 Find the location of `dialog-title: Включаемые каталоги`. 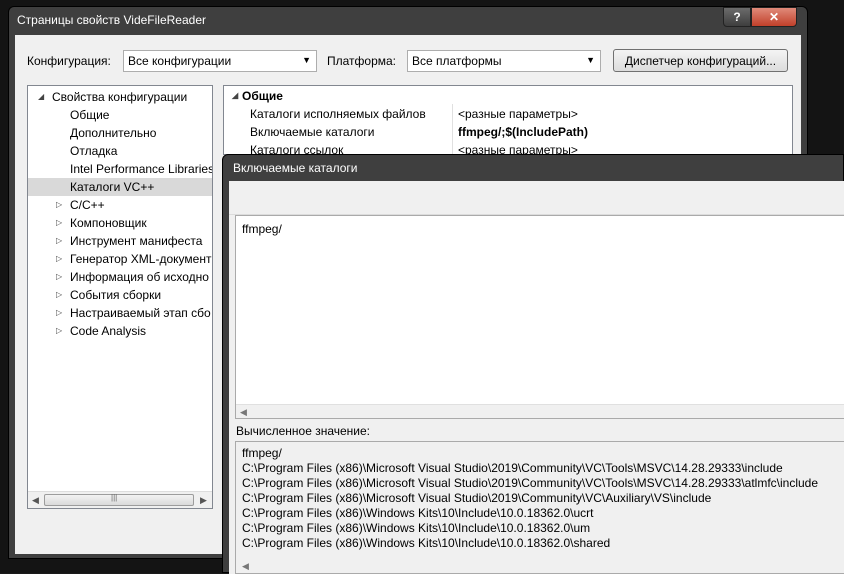

dialog-title: Включаемые каталоги is located at coordinates (295, 168).